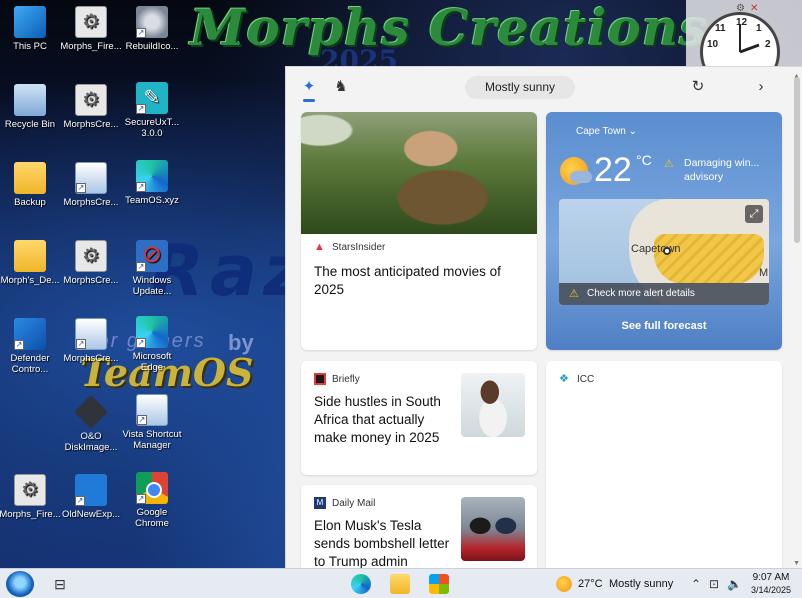  I want to click on pen-icon: ↗, so click(152, 98).